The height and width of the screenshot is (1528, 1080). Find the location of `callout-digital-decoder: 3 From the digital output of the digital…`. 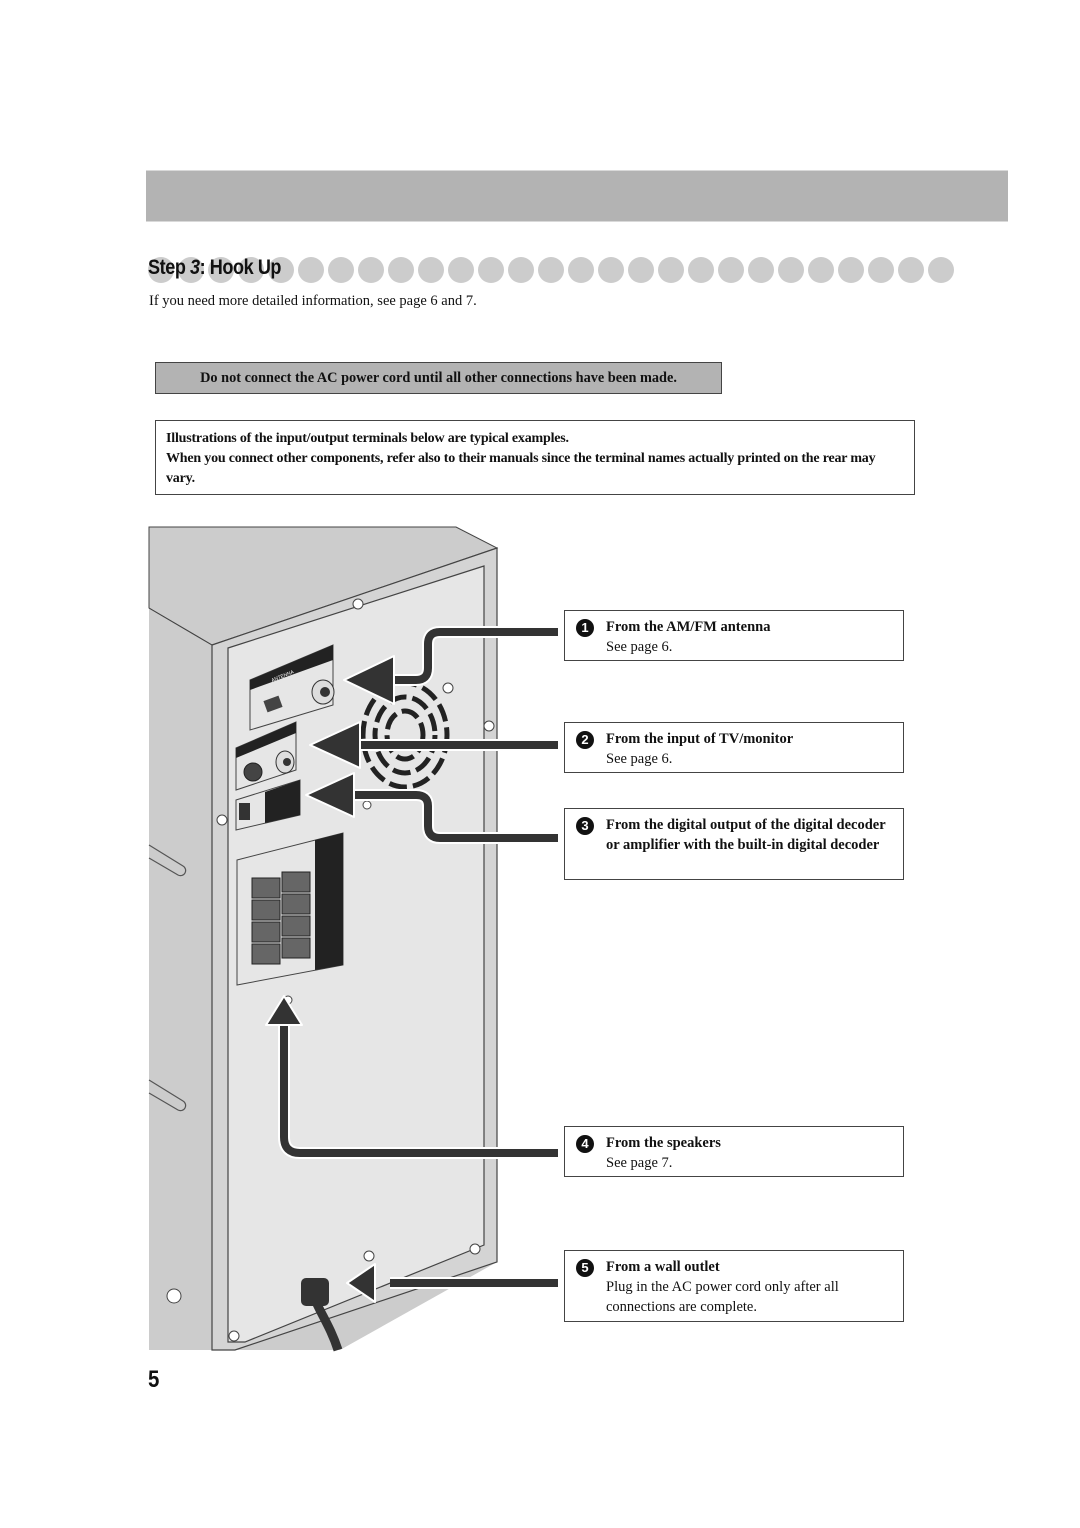

callout-digital-decoder: 3 From the digital output of the digital… is located at coordinates (734, 844).